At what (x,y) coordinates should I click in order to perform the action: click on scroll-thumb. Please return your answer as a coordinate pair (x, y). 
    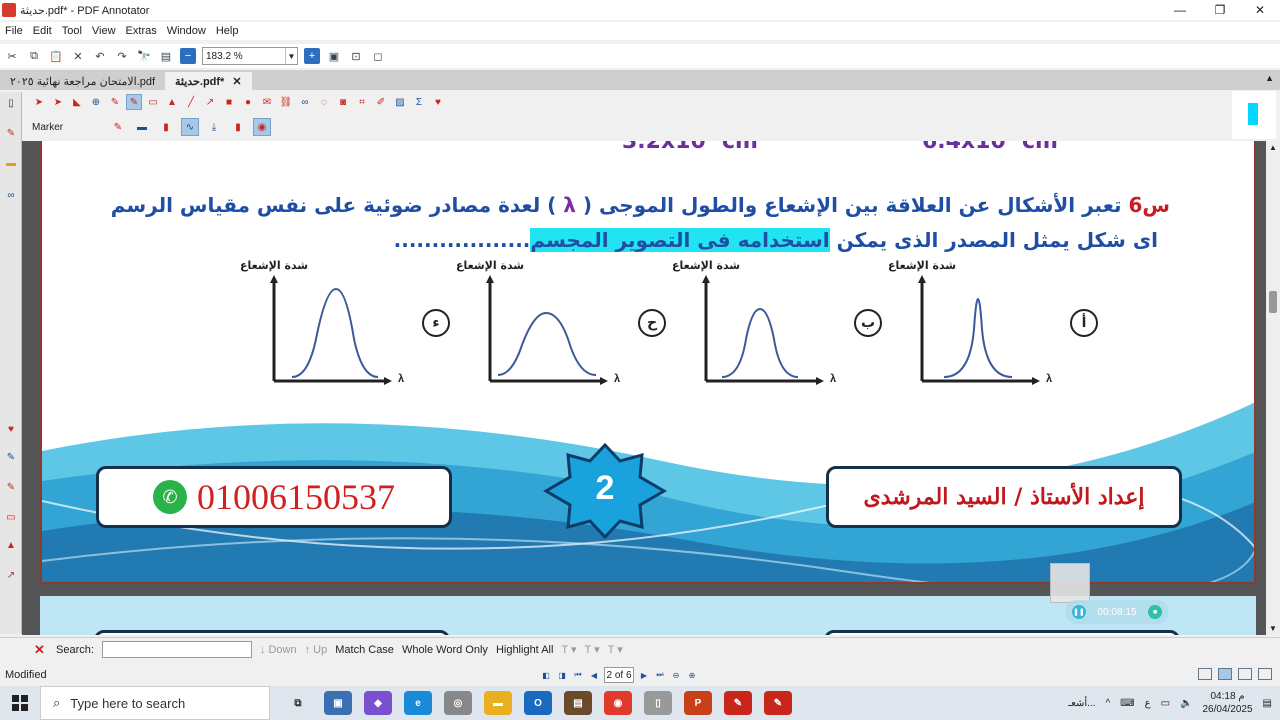
    Looking at the image, I should click on (1273, 302).